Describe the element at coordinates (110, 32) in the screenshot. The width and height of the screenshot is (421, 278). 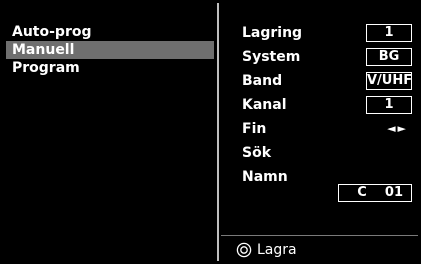
I see `menu-item-auto-prog: Auto-prog` at that location.